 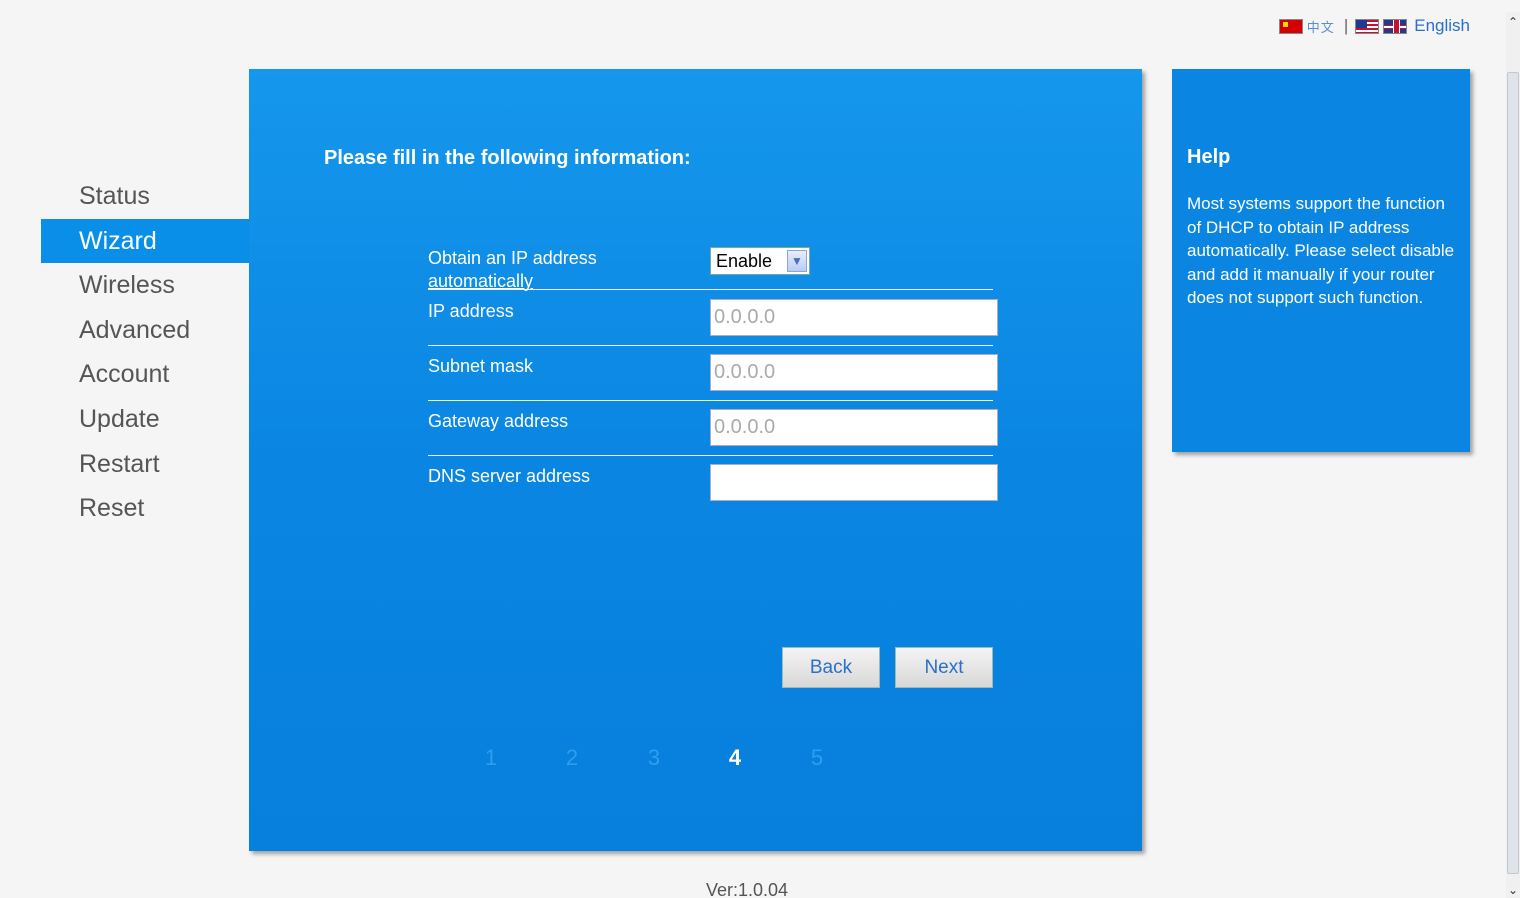 I want to click on sidebar-item-account: Account, so click(x=145, y=374).